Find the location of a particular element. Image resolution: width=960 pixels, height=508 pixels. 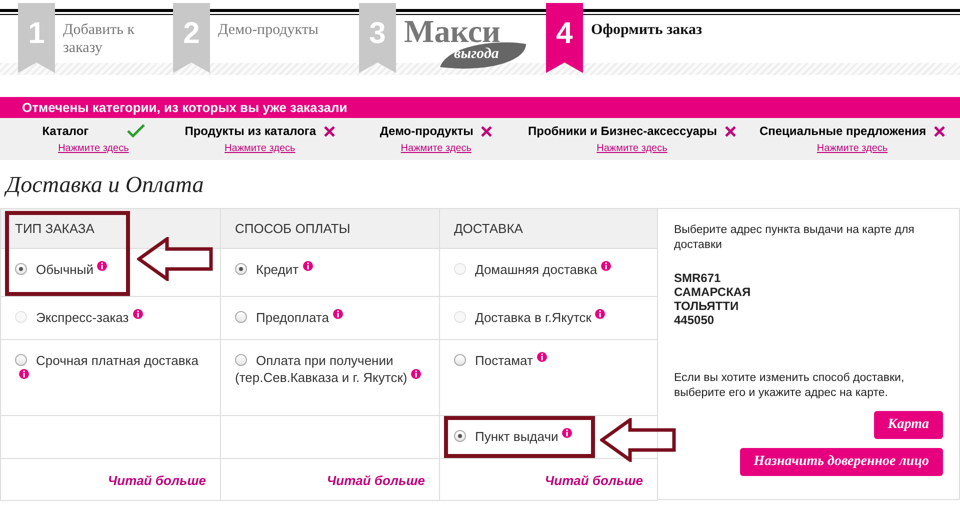

radio-option: Кредит is located at coordinates (330, 269).